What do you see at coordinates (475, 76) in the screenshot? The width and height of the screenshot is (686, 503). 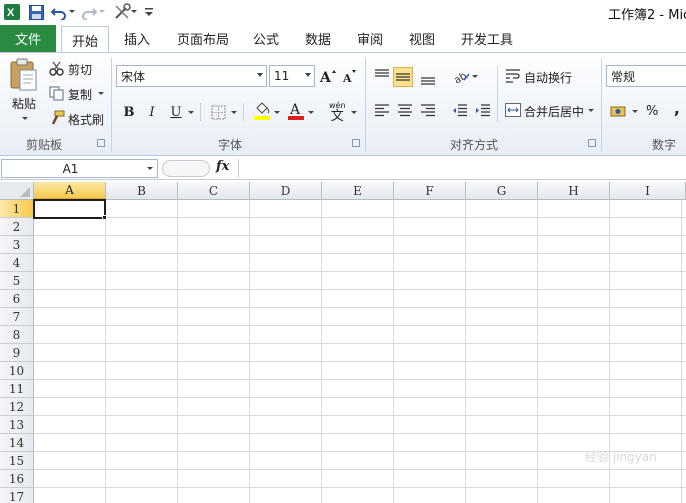 I see `orientation-dropdown-icon` at bounding box center [475, 76].